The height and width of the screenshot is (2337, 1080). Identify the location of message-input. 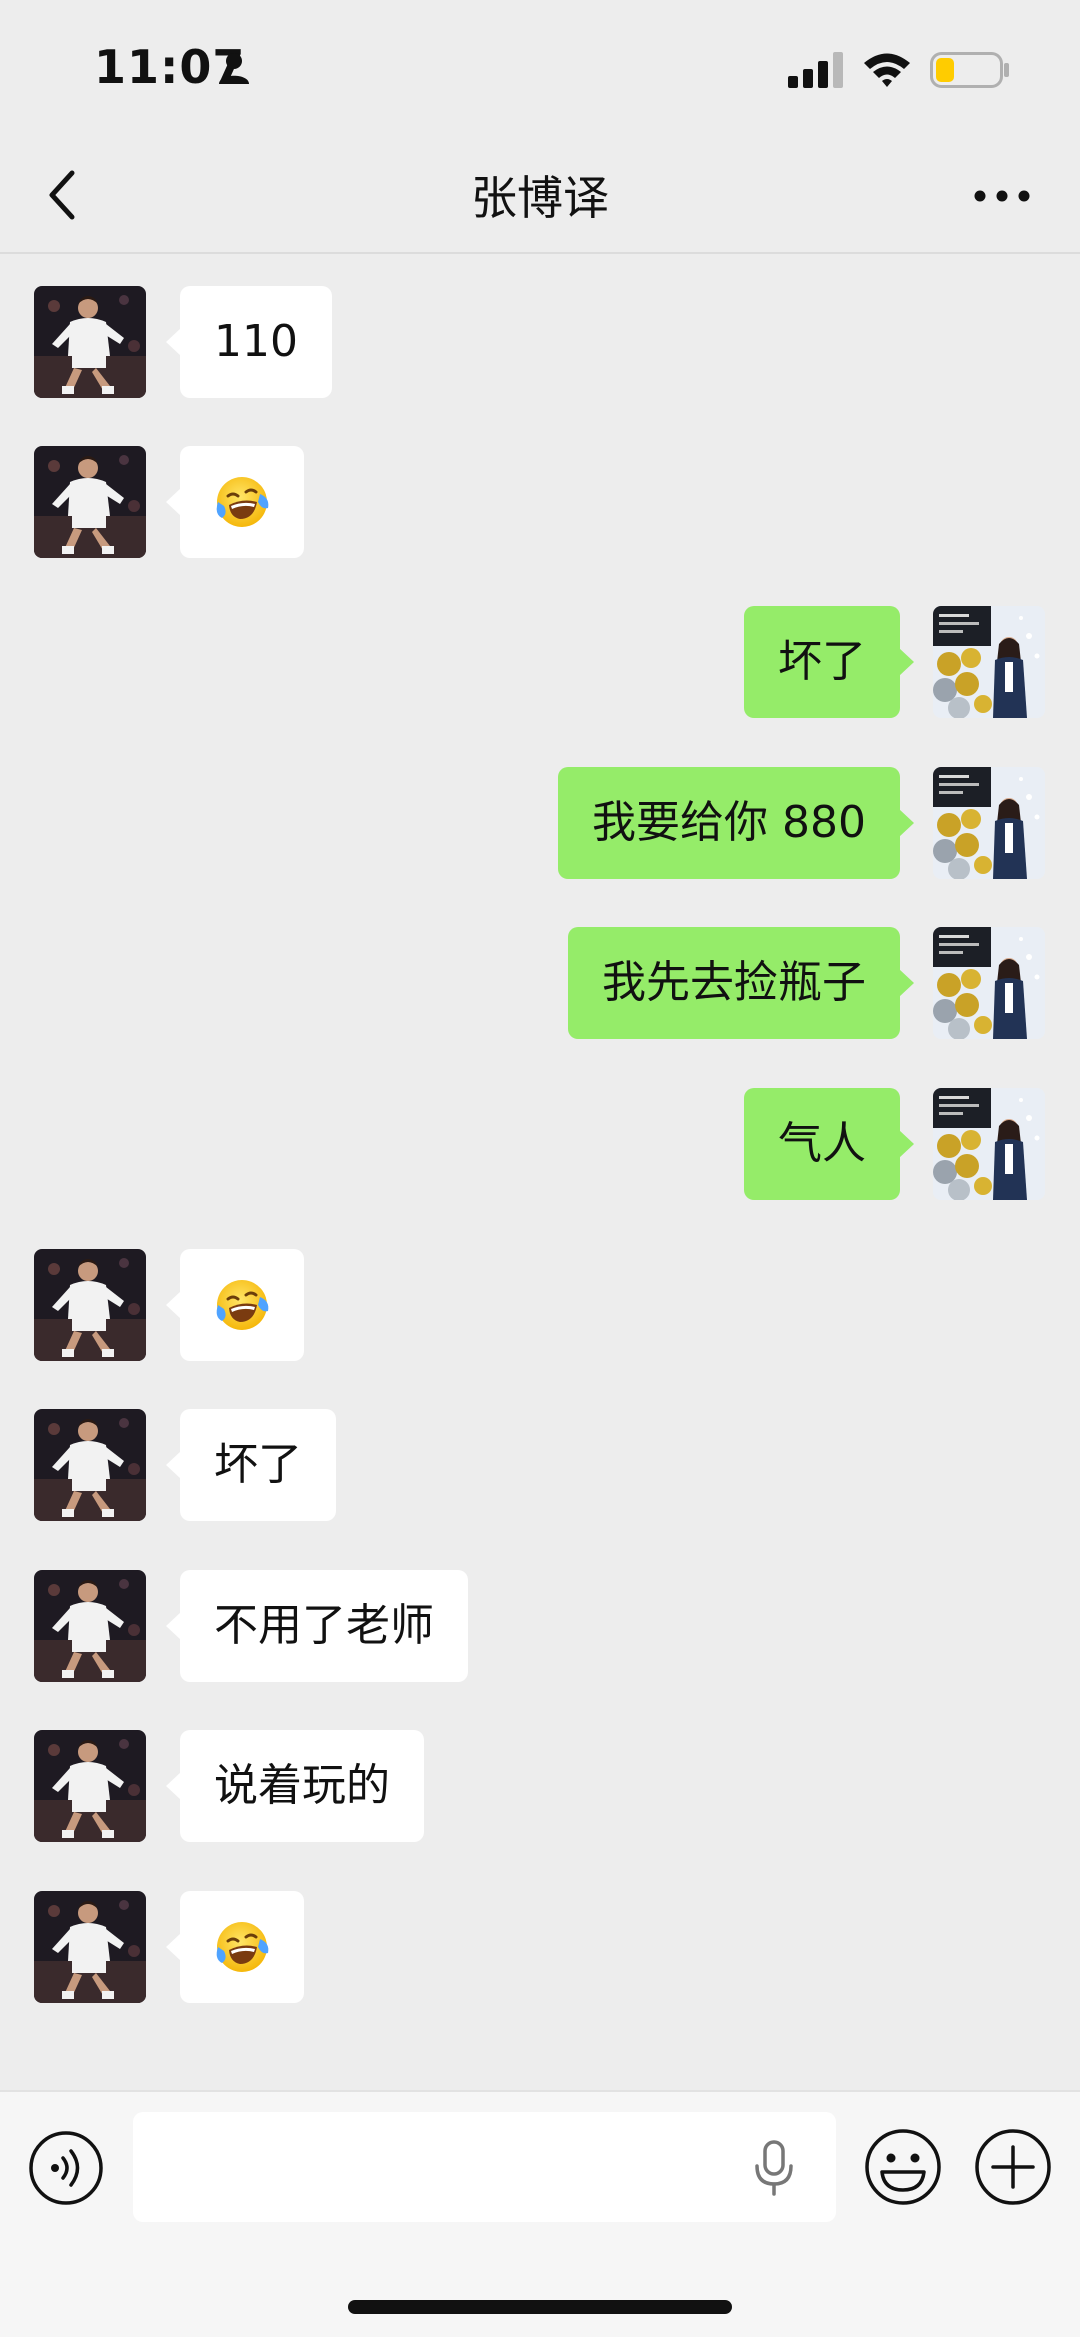
(484, 2167).